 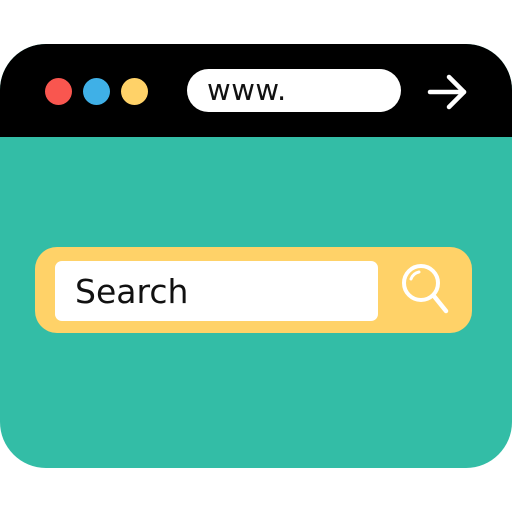 What do you see at coordinates (96, 91) in the screenshot?
I see `minimize-button` at bounding box center [96, 91].